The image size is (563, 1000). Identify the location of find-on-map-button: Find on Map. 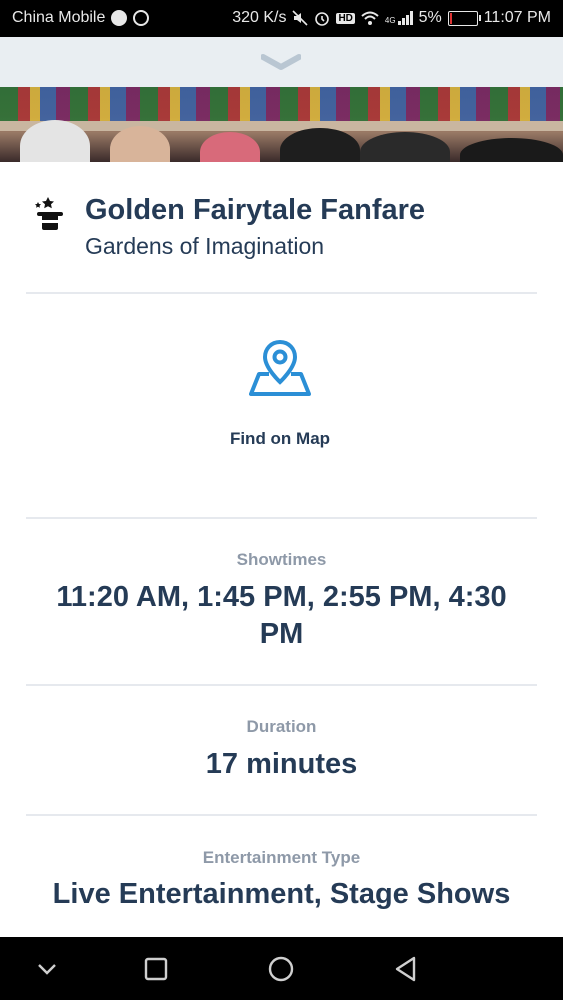
(280, 395).